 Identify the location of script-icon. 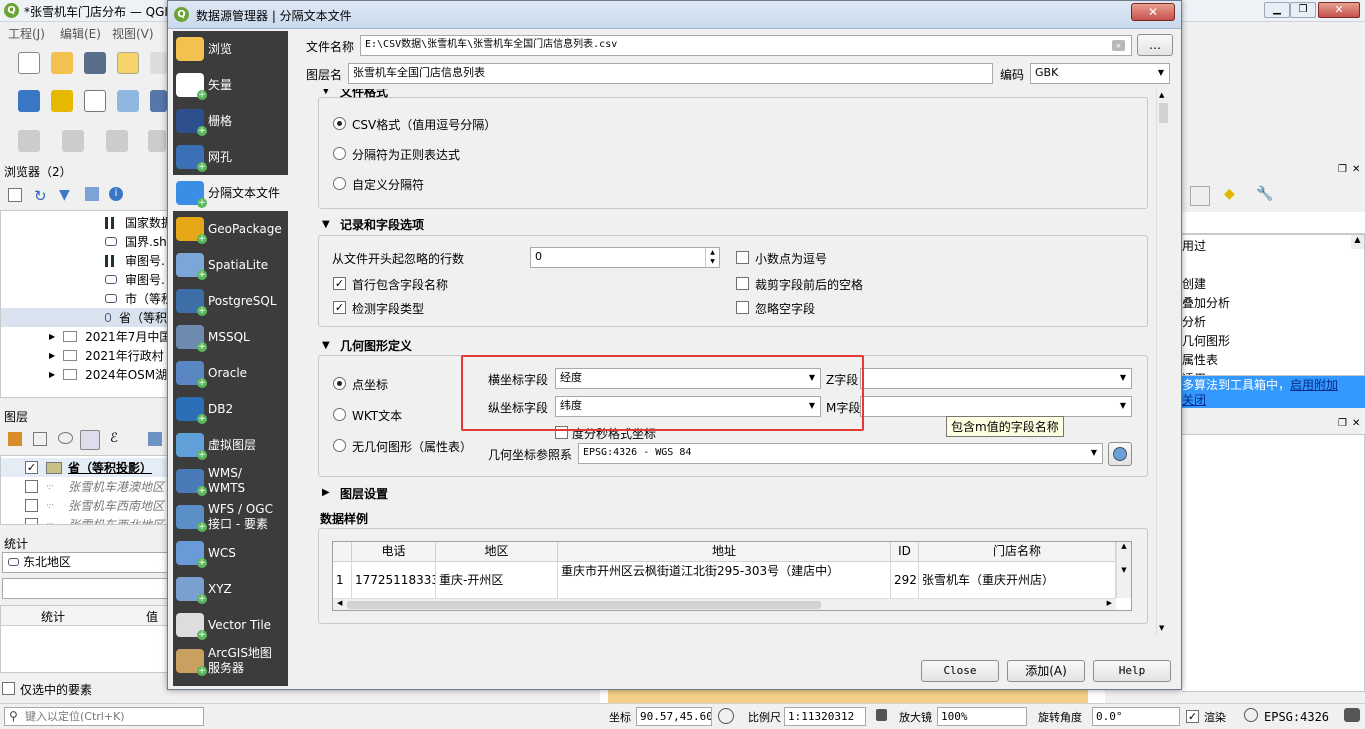
(1200, 196).